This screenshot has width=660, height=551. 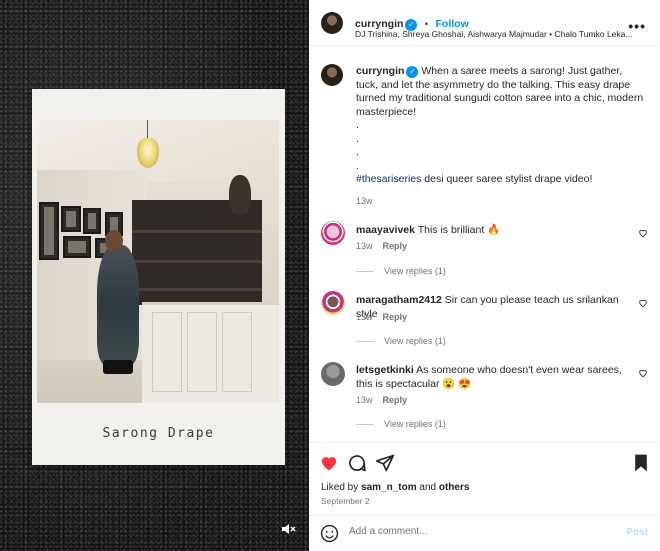 What do you see at coordinates (479, 531) in the screenshot?
I see `comment-input` at bounding box center [479, 531].